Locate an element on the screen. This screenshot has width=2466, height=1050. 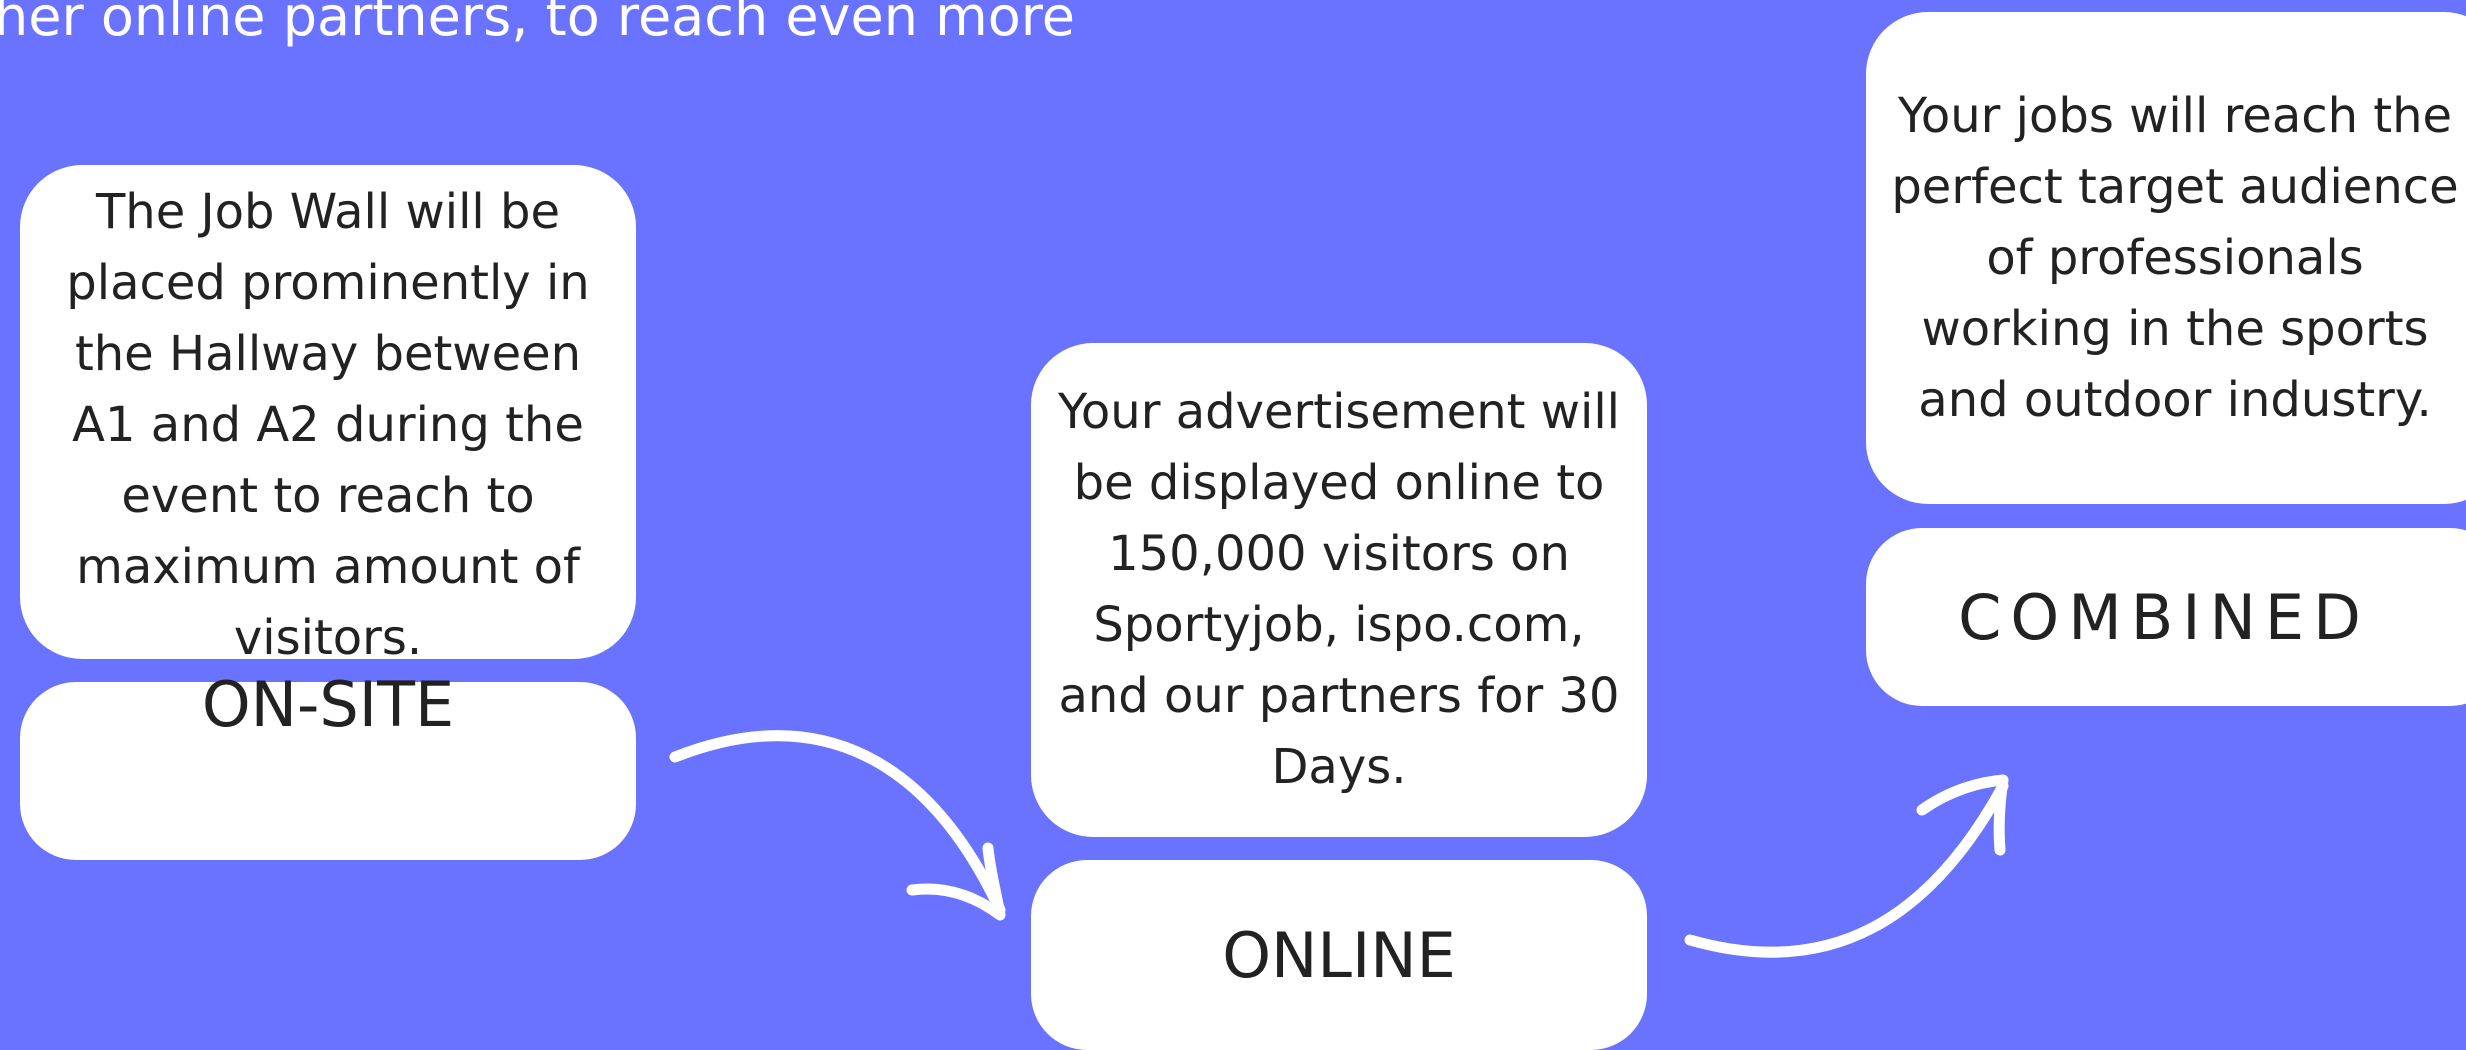
curved-arrow-down-right-icon is located at coordinates (837, 825).